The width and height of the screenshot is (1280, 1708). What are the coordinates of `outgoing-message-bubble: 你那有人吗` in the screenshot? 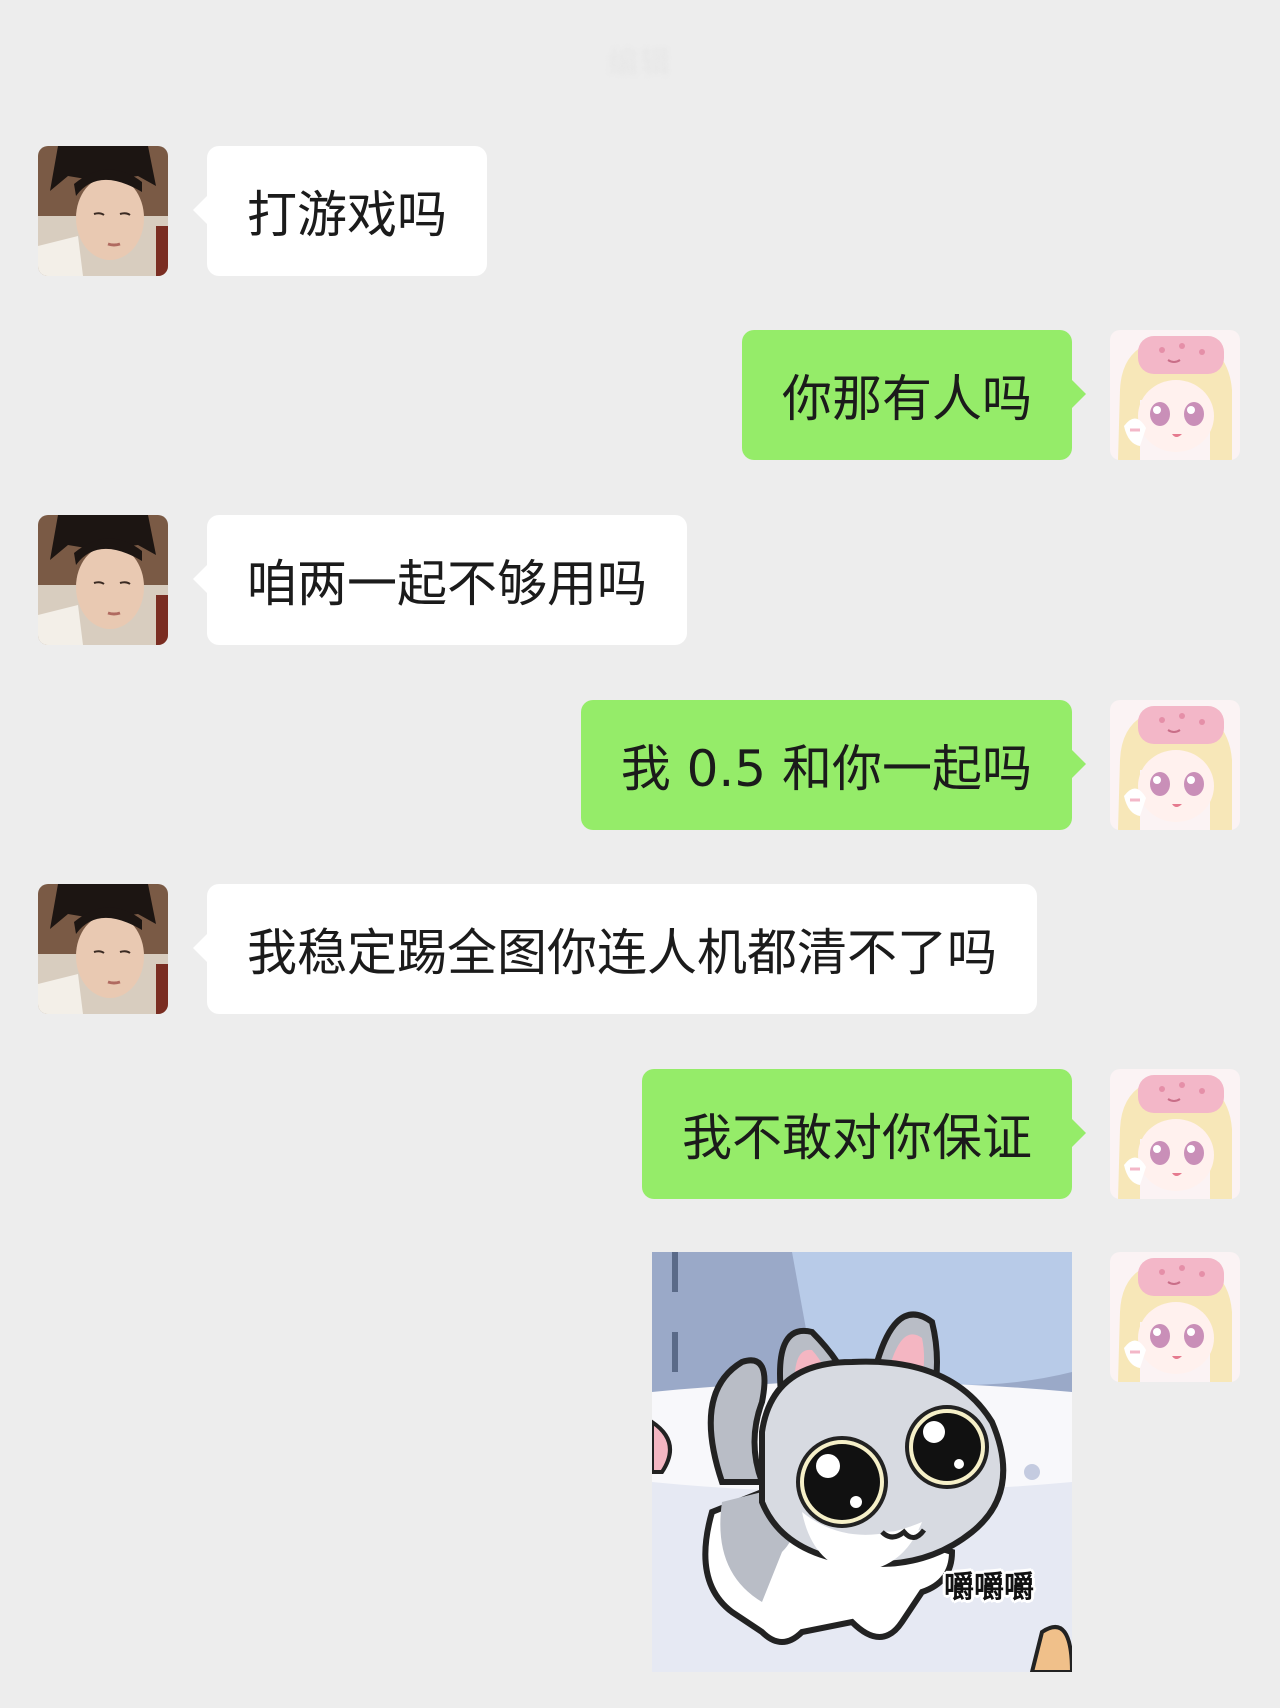 It's located at (914, 395).